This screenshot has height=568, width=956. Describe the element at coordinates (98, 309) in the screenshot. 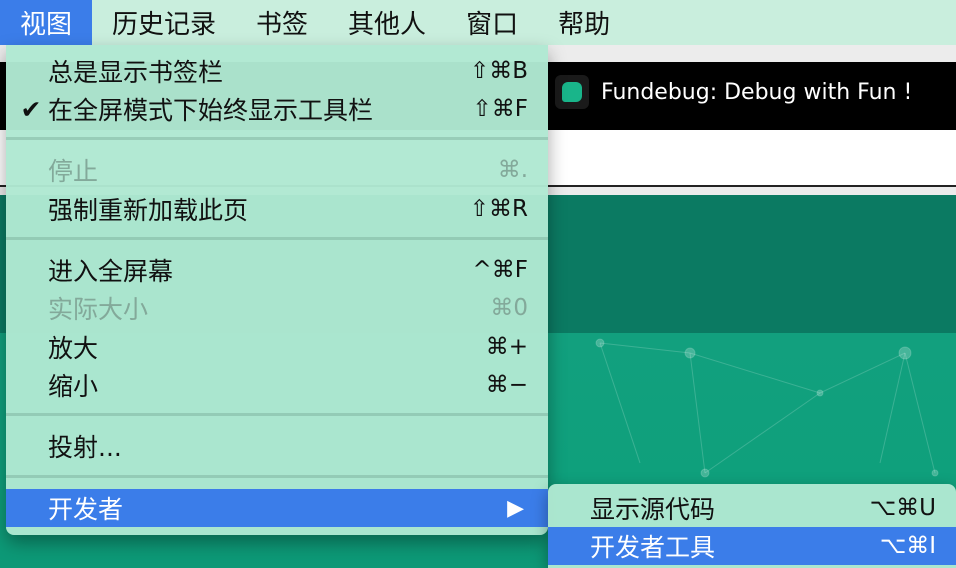

I see `menu-item-label: 实际大小` at that location.